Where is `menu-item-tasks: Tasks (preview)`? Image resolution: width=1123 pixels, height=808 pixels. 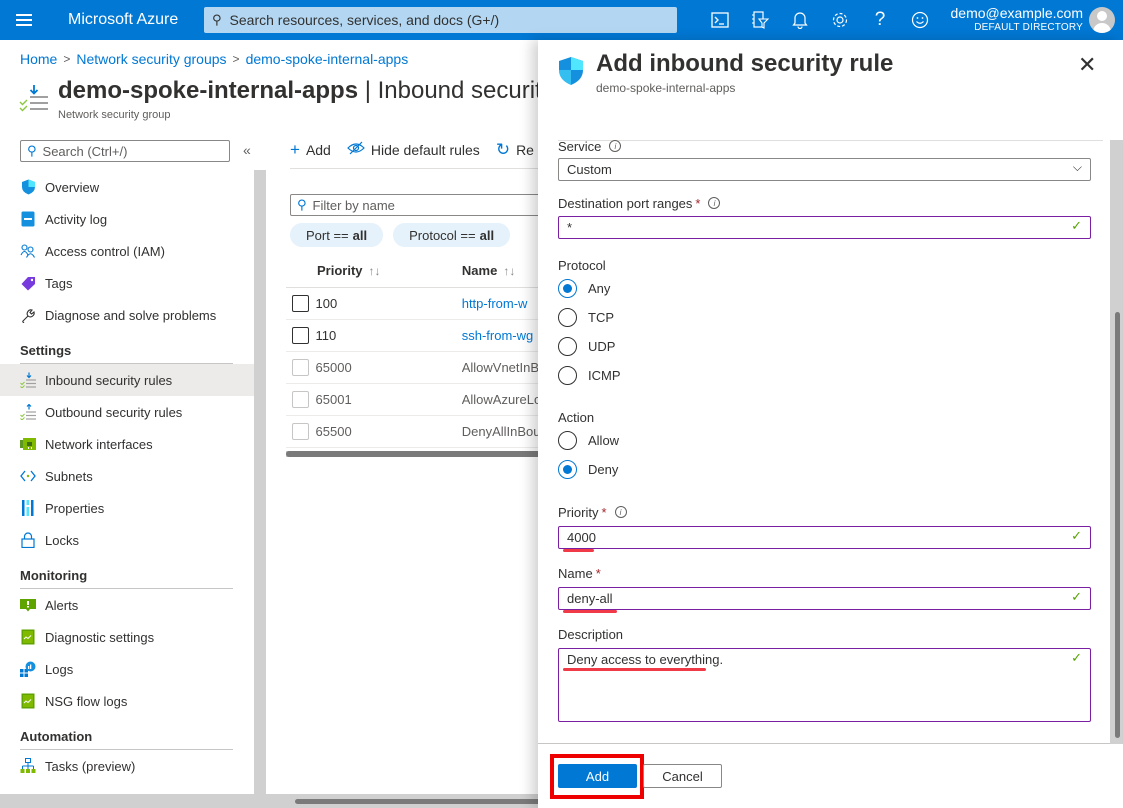 menu-item-tasks: Tasks (preview) is located at coordinates (127, 766).